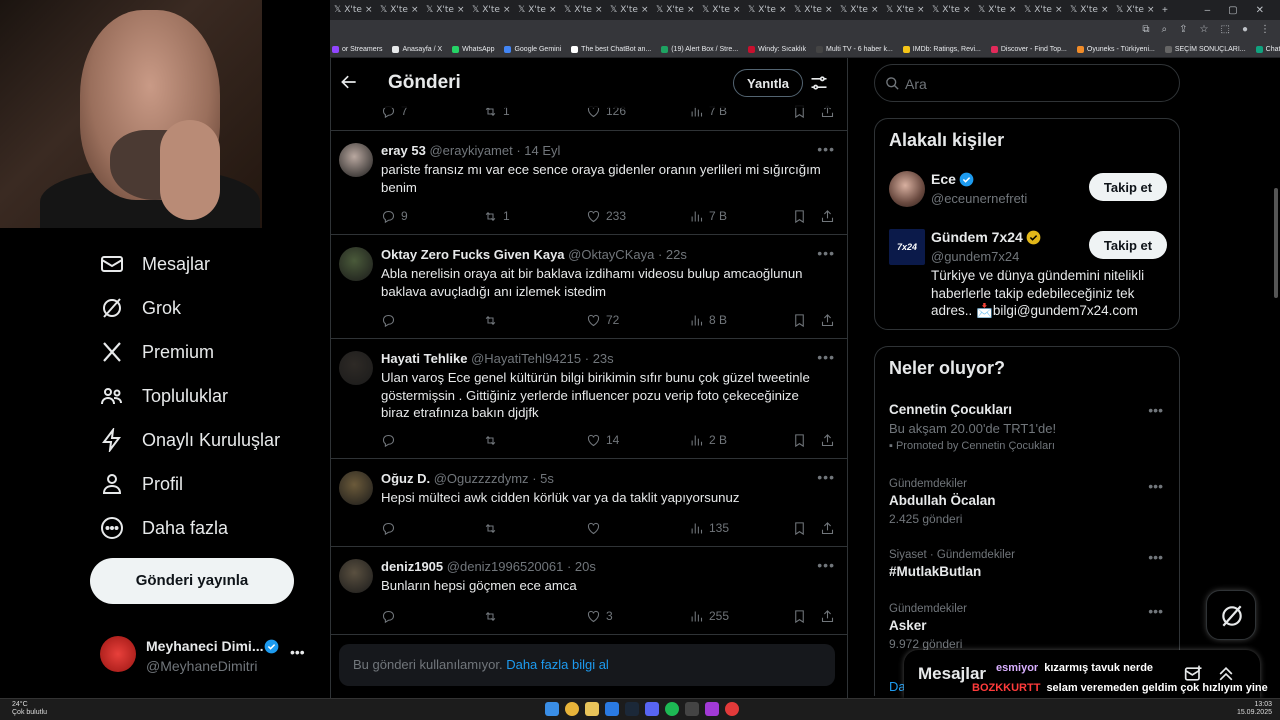 The width and height of the screenshot is (1280, 720). What do you see at coordinates (672, 254) in the screenshot?
I see `tweet-time: · 22s` at bounding box center [672, 254].